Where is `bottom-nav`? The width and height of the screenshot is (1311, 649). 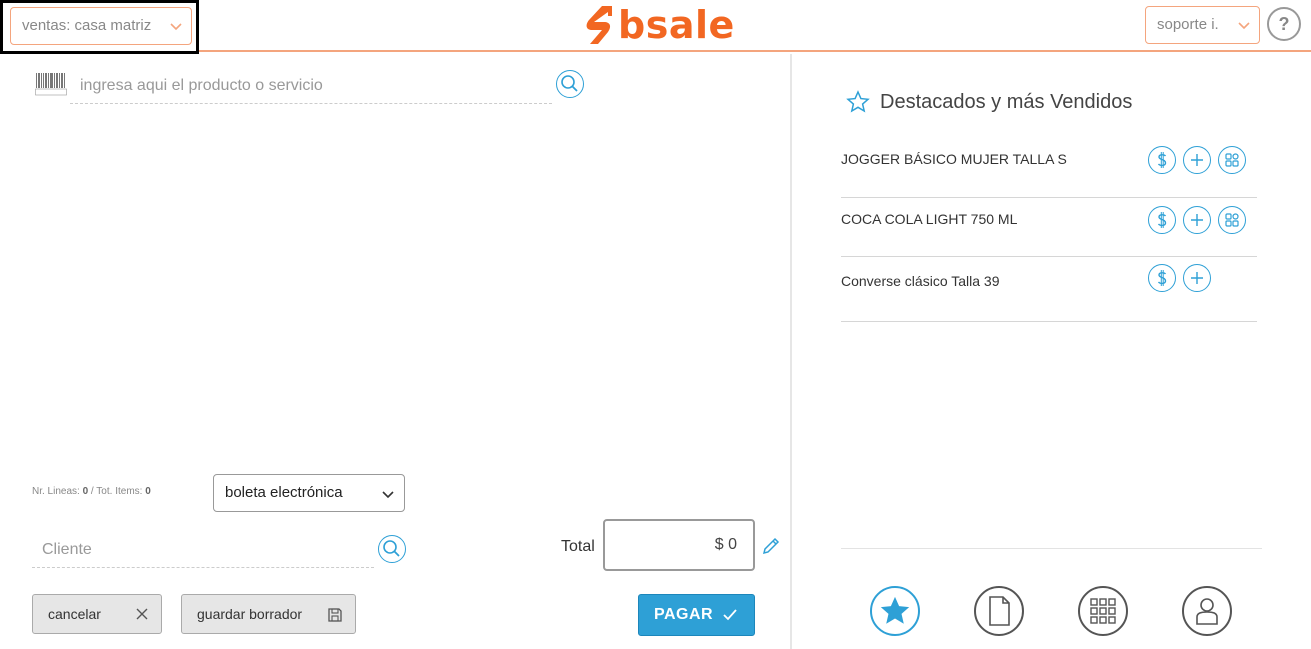
bottom-nav is located at coordinates (1051, 611).